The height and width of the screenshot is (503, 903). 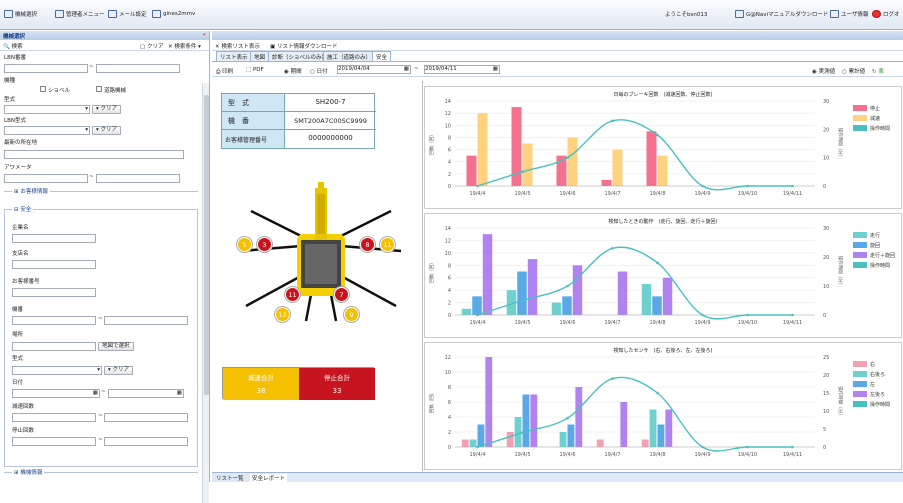 What do you see at coordinates (57, 370) in the screenshot?
I see `kata2-select: ▾` at bounding box center [57, 370].